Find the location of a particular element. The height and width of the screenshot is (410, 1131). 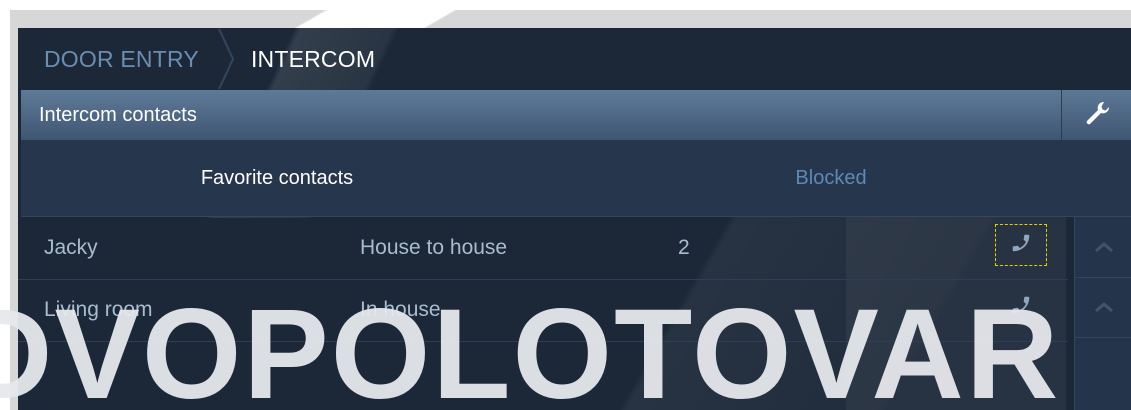

breadcrumb-intercom: INTERCOM is located at coordinates (313, 58).